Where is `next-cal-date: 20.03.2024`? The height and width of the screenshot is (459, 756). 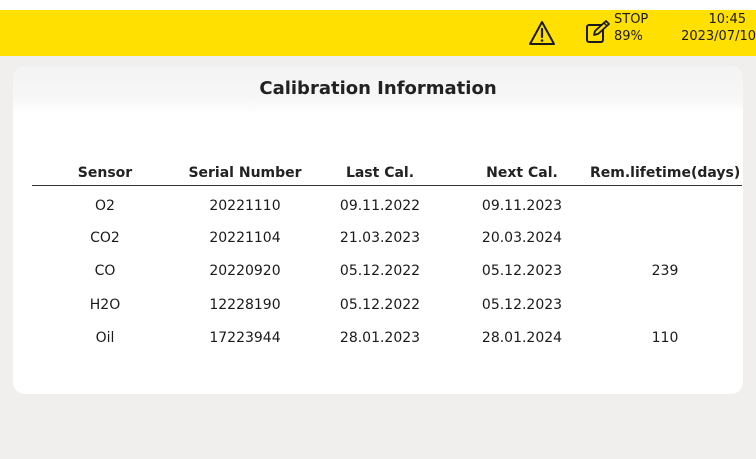 next-cal-date: 20.03.2024 is located at coordinates (522, 238).